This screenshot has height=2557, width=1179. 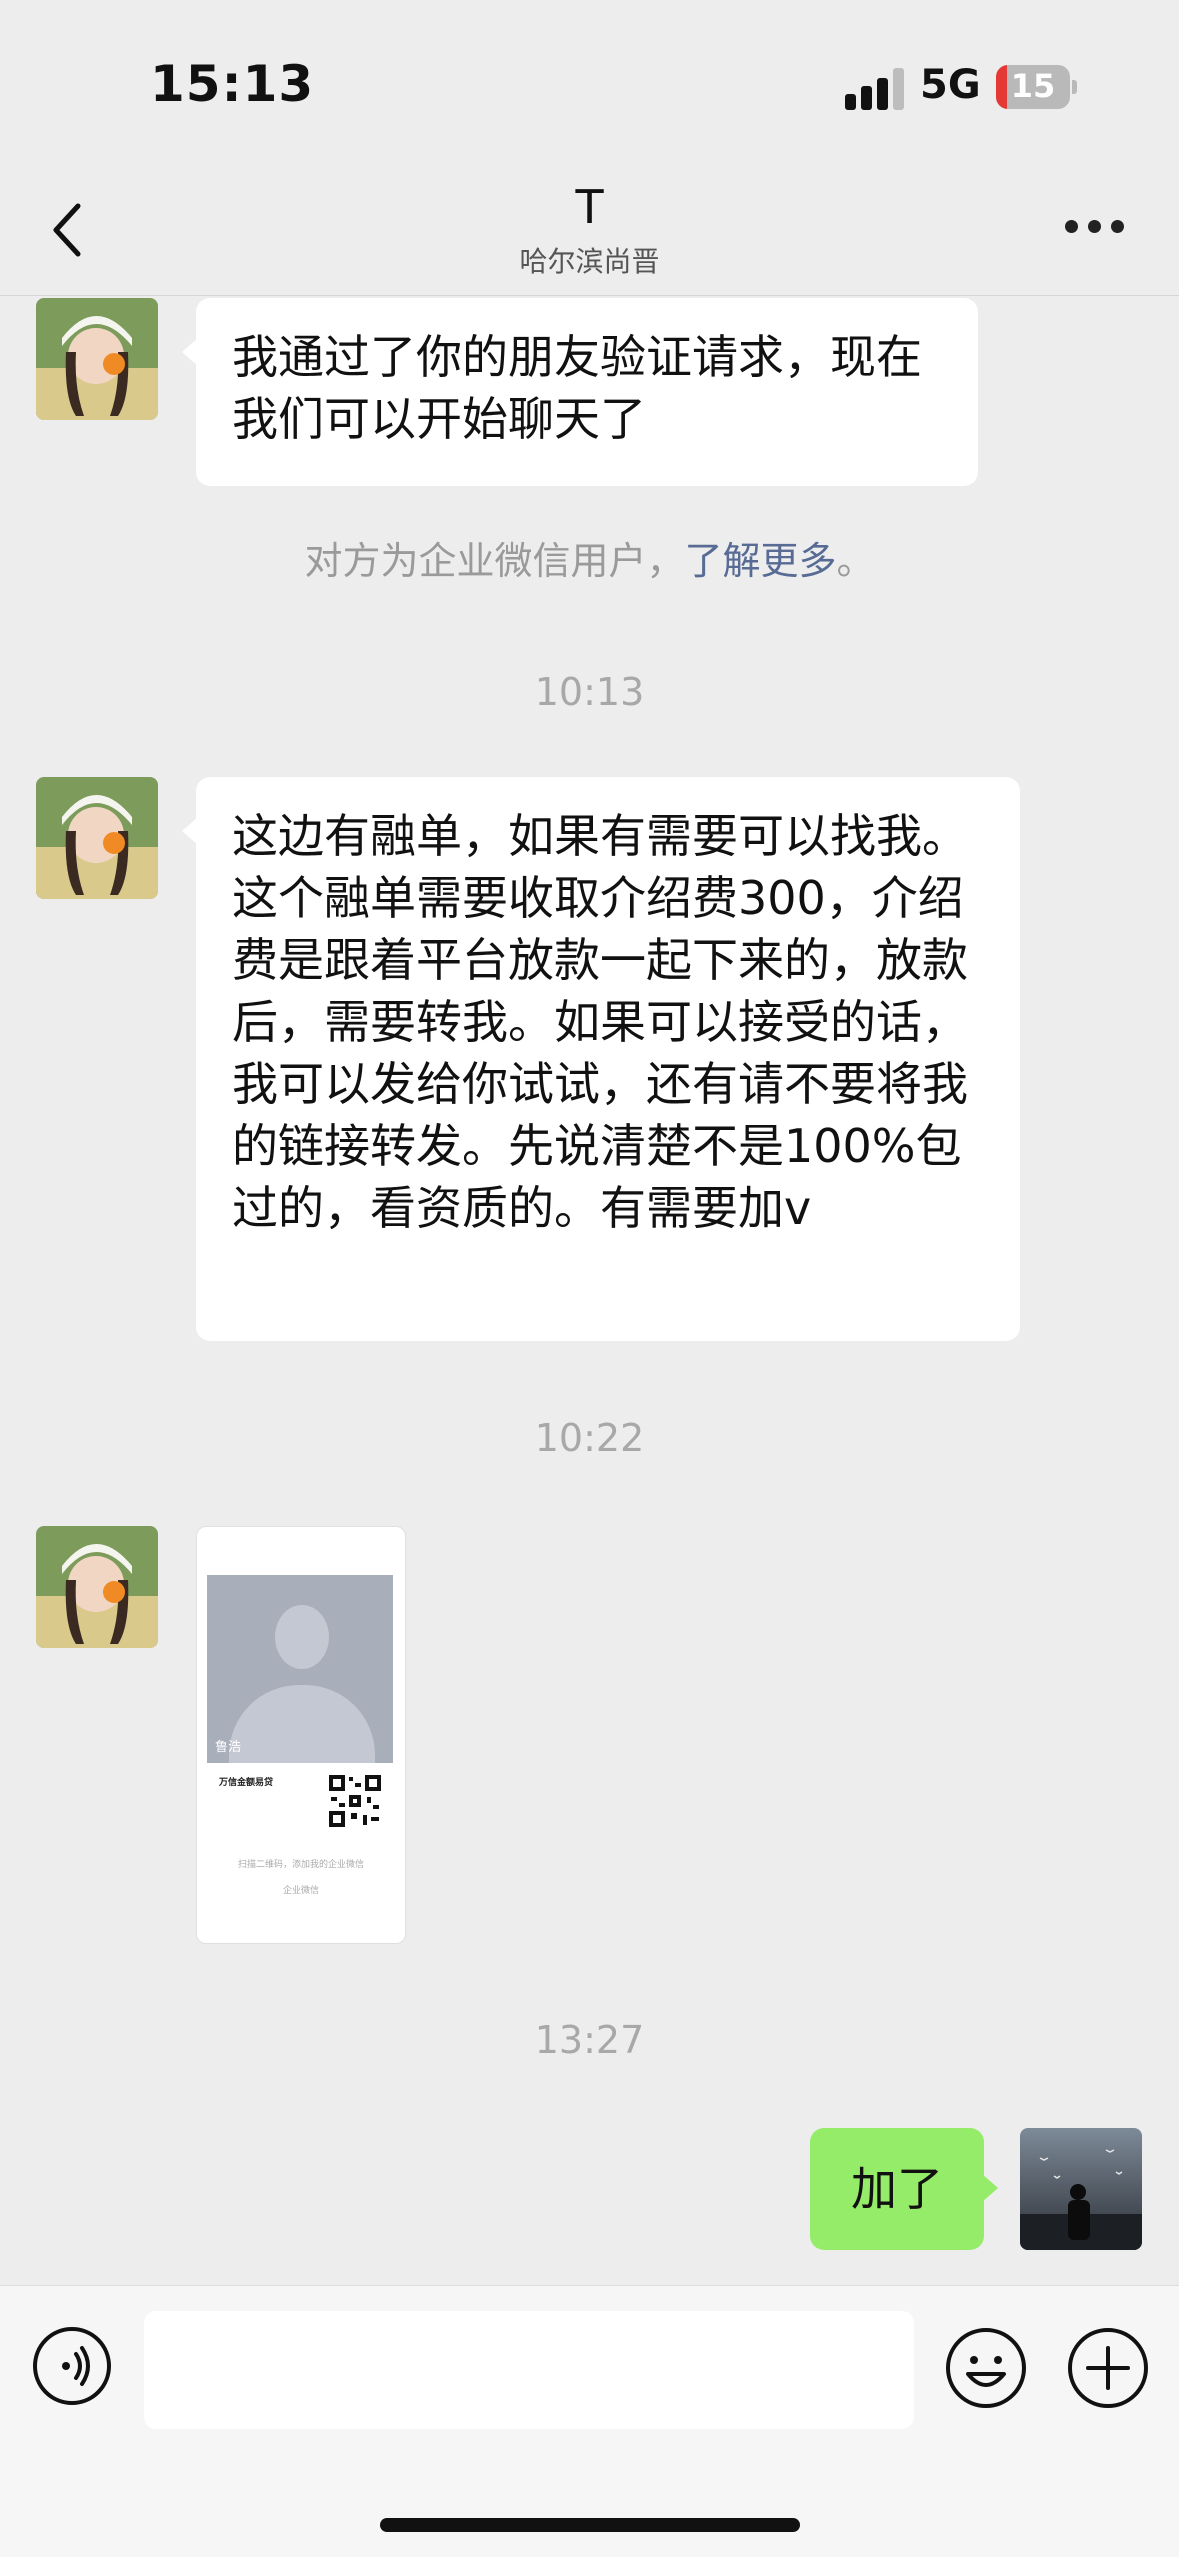 What do you see at coordinates (760, 561) in the screenshot?
I see `learn-more-link: 了解更多` at bounding box center [760, 561].